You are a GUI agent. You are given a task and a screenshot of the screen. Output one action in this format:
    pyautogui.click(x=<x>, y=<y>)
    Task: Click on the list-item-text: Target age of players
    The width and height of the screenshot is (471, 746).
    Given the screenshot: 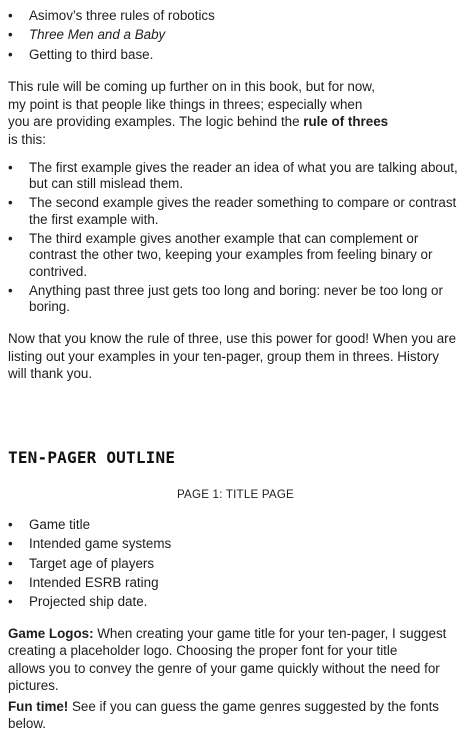 What is the action you would take?
    pyautogui.click(x=92, y=563)
    